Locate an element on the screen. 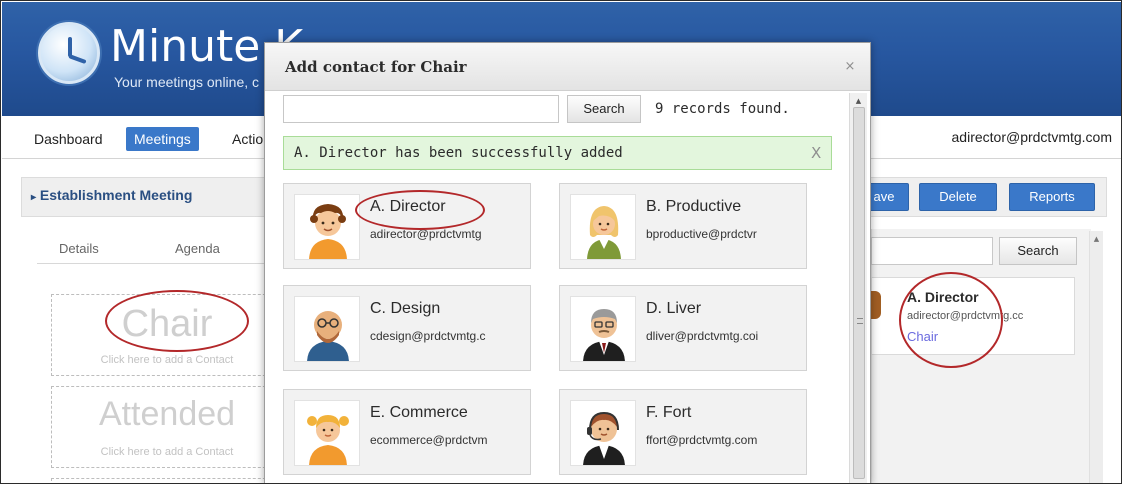 This screenshot has width=1122, height=484. alert-close-button: X is located at coordinates (816, 153).